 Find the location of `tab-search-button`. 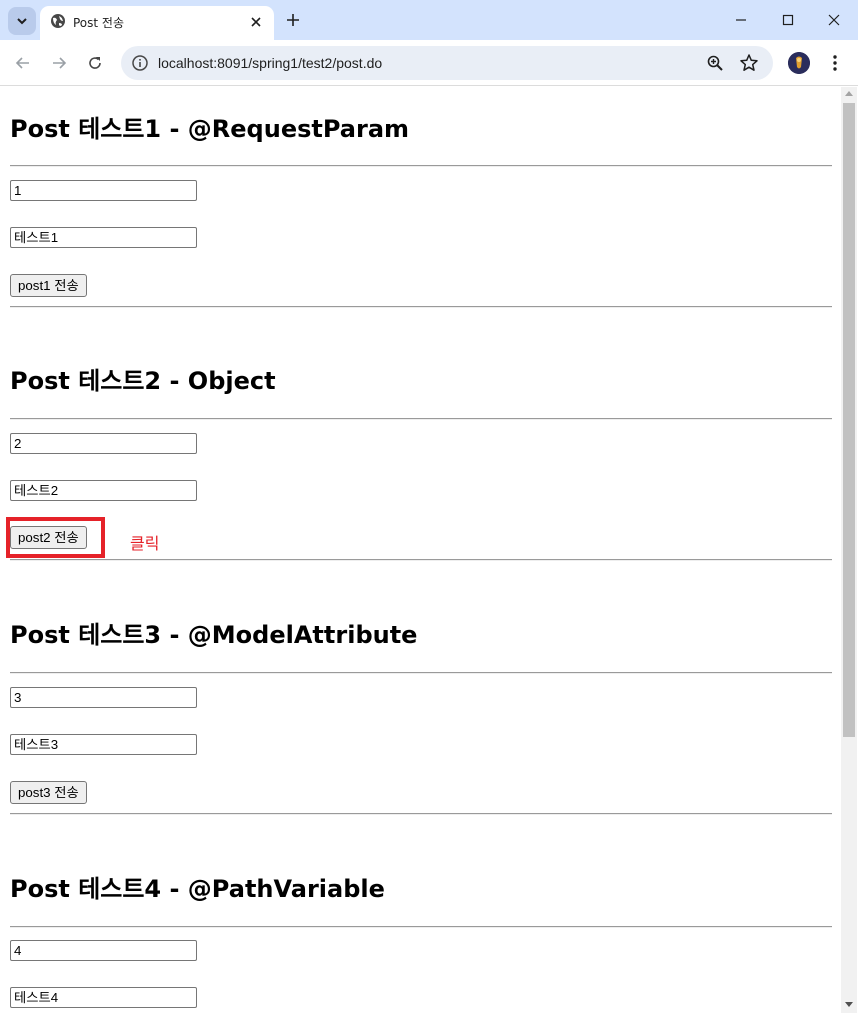

tab-search-button is located at coordinates (22, 21).